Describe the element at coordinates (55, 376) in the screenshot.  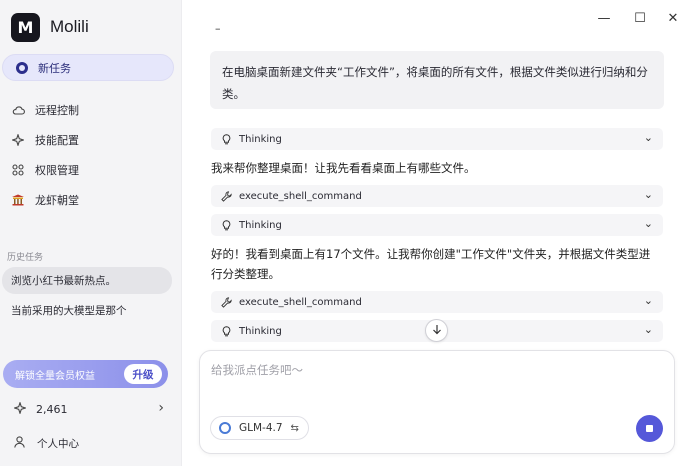
I see `upgrade-text: 解锁全量会员权益` at that location.